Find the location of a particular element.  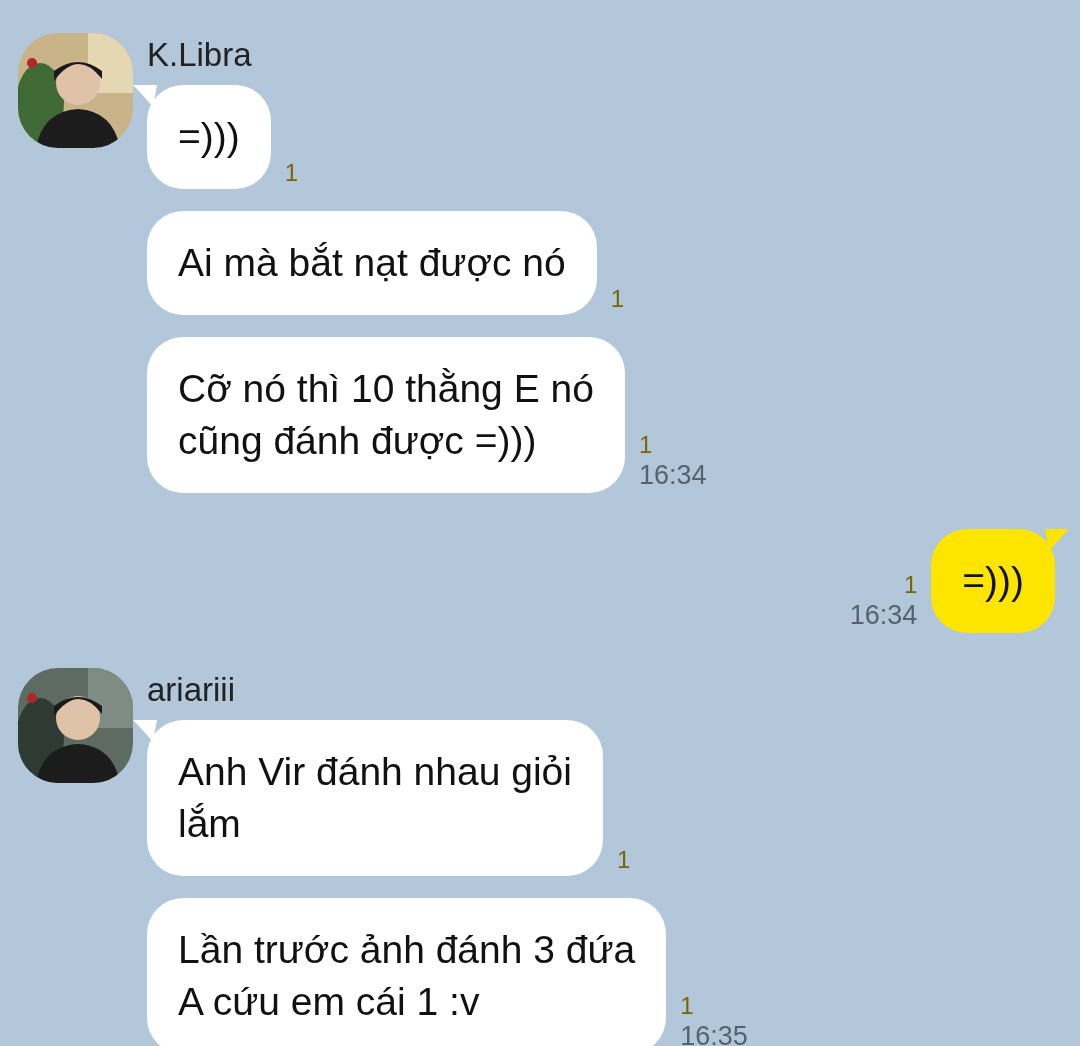

message-time: 16:35 is located at coordinates (714, 1033).